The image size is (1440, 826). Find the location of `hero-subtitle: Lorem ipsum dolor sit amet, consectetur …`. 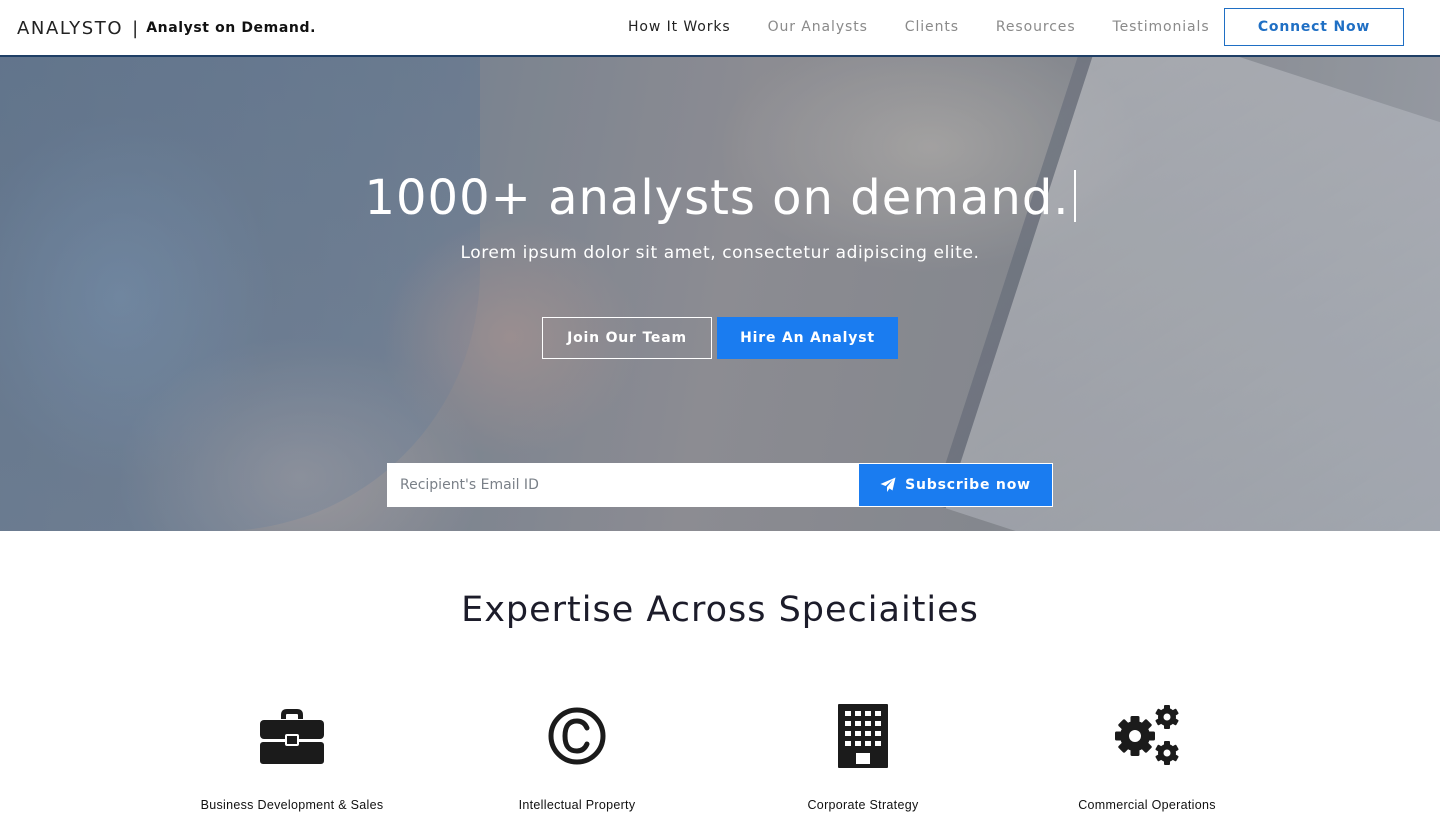

hero-subtitle: Lorem ipsum dolor sit amet, consectetur … is located at coordinates (720, 253).